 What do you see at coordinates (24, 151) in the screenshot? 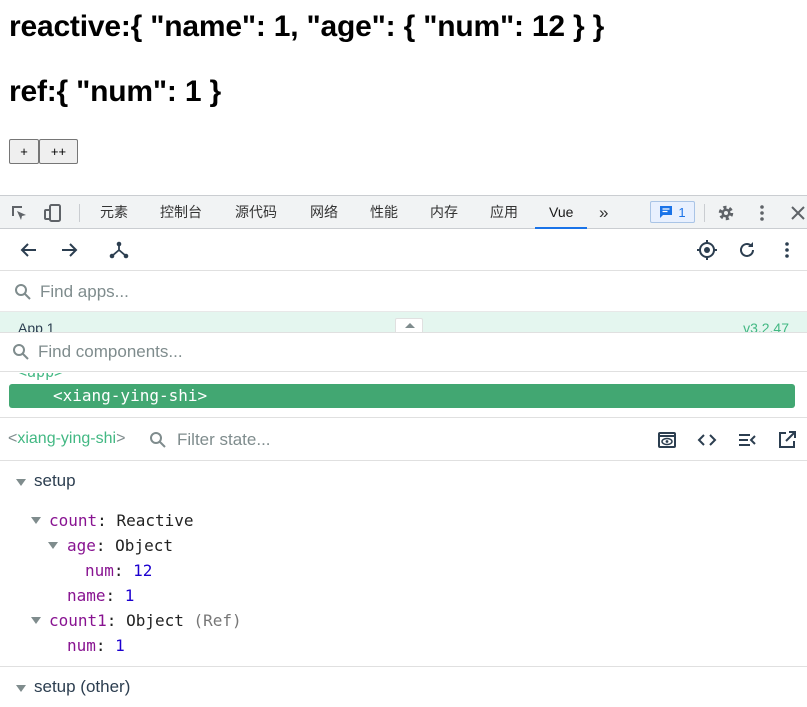
I see `increment-button: +` at bounding box center [24, 151].